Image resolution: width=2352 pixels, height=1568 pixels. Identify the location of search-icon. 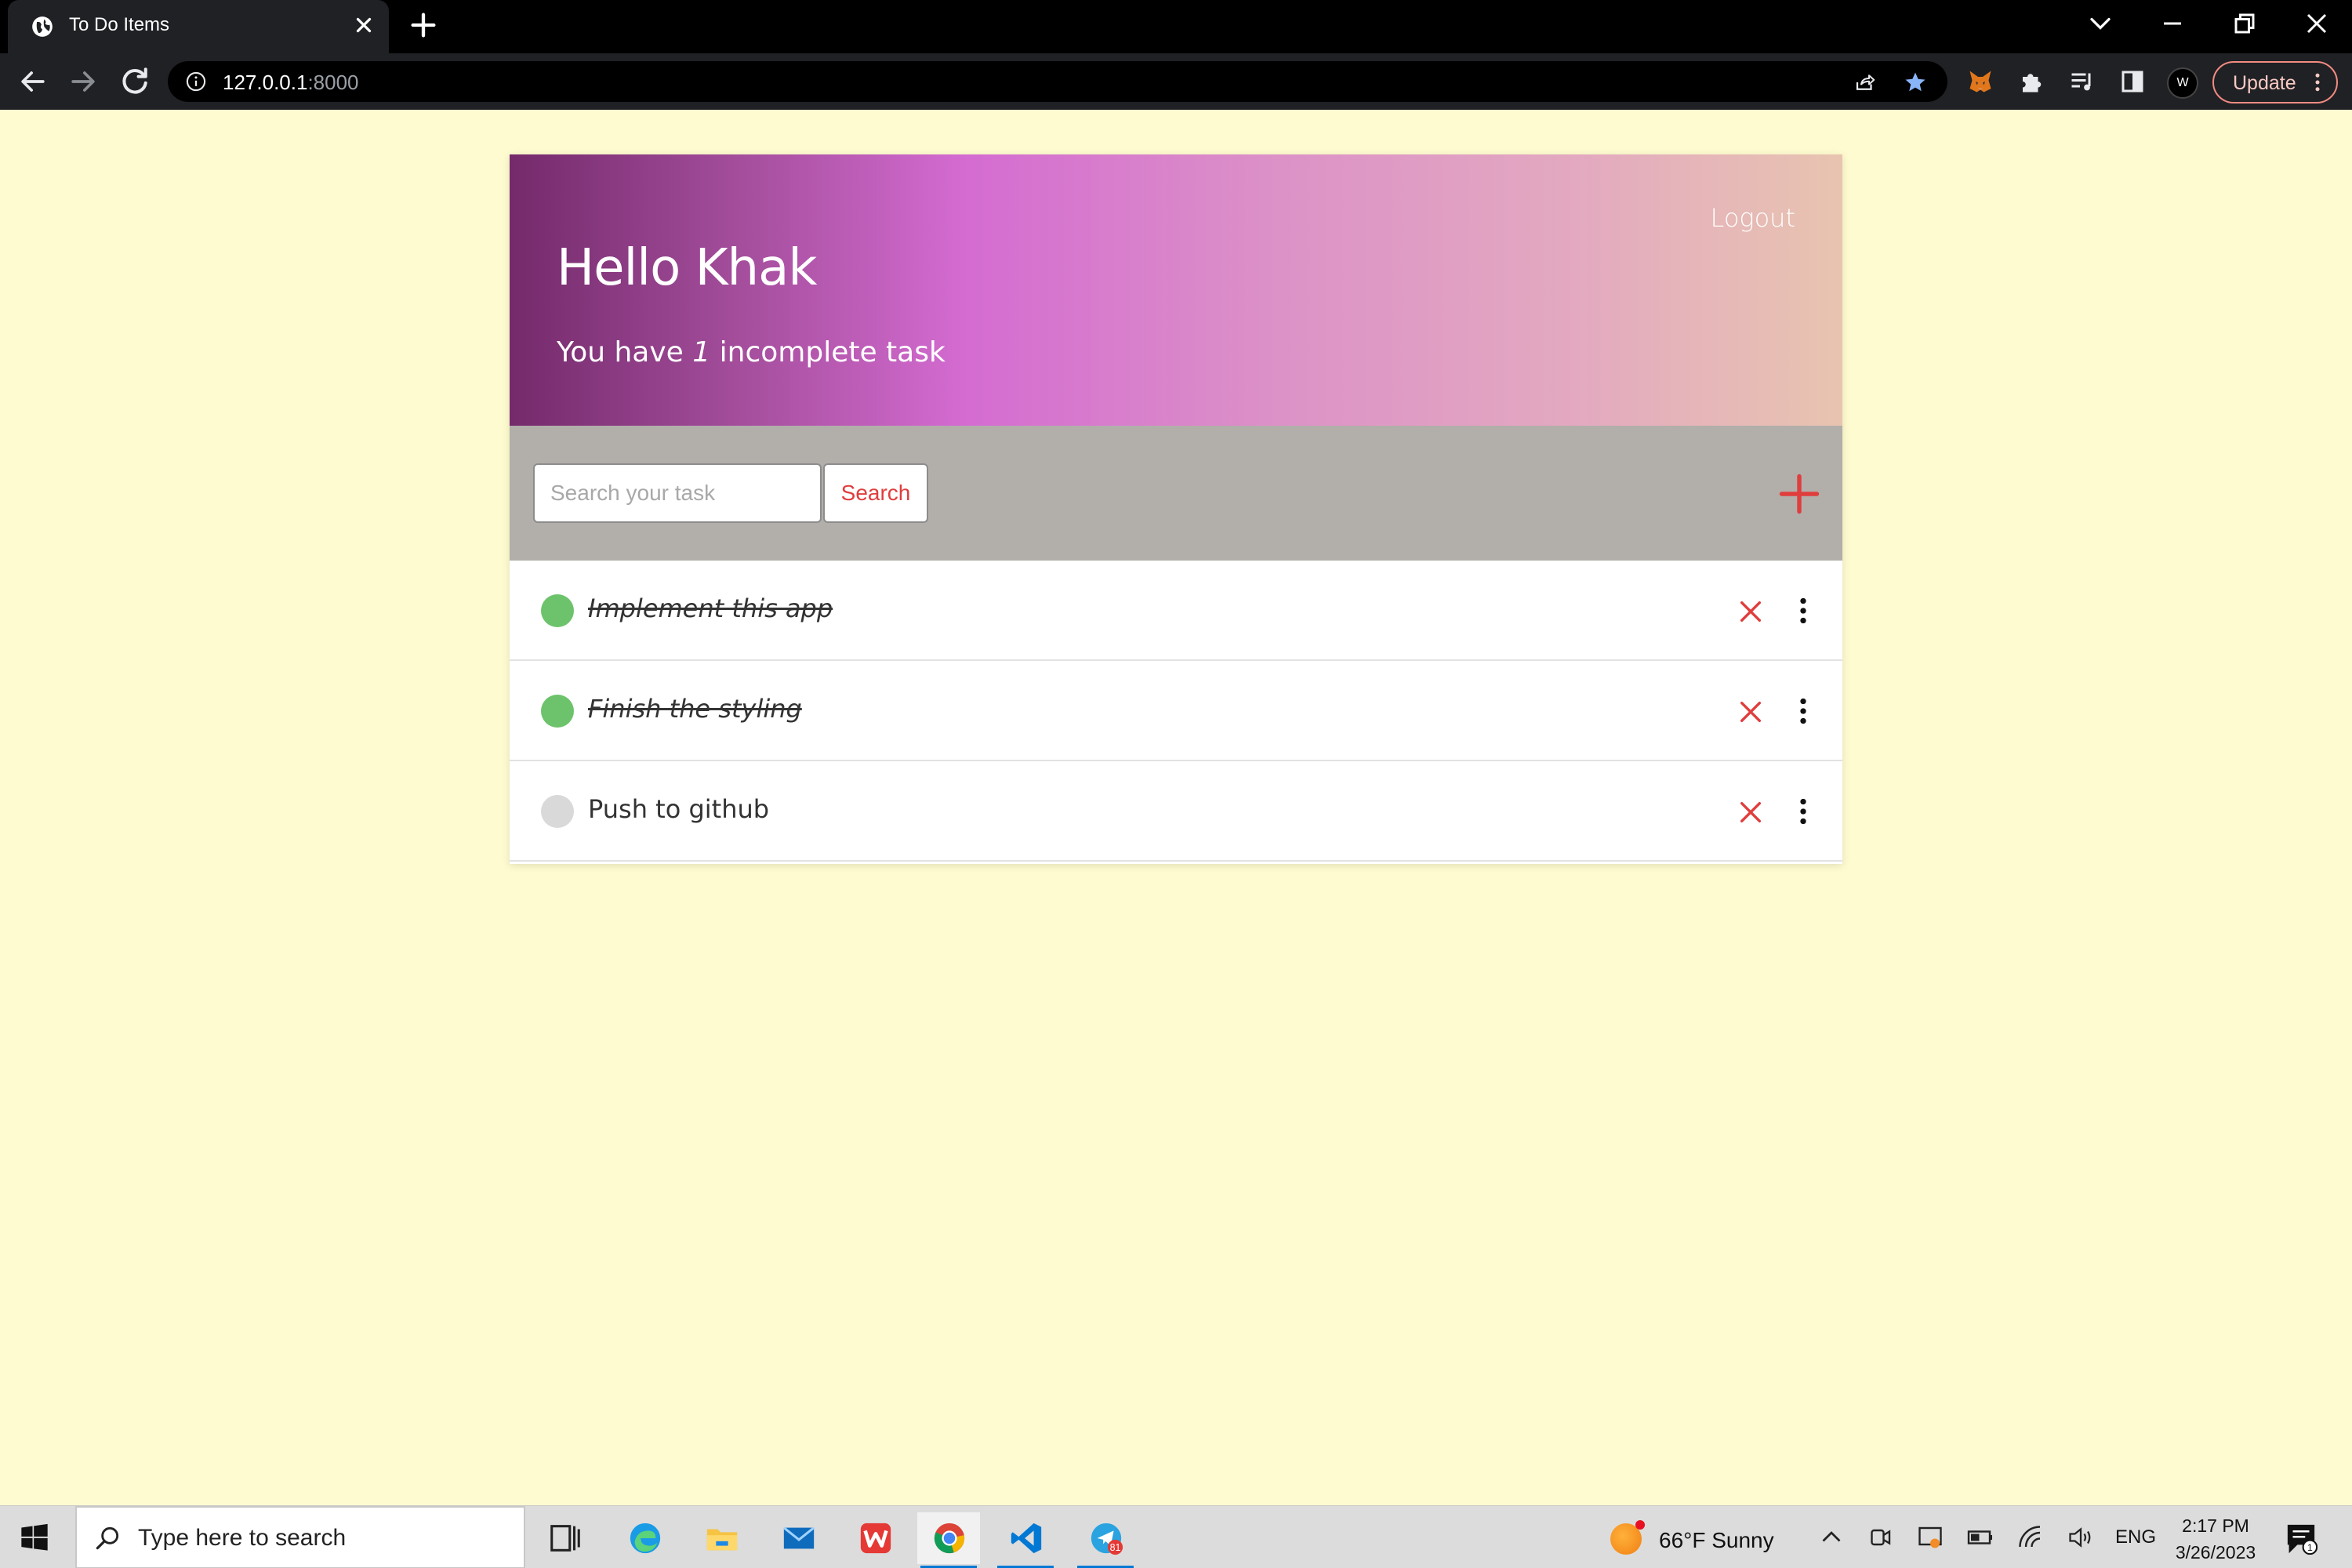
(107, 1538).